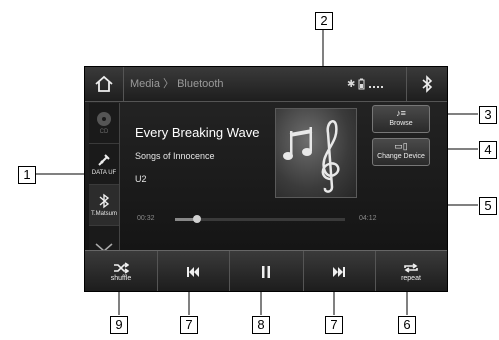 Image resolution: width=499 pixels, height=340 pixels. Describe the element at coordinates (196, 219) in the screenshot. I see `progress-knob` at that location.